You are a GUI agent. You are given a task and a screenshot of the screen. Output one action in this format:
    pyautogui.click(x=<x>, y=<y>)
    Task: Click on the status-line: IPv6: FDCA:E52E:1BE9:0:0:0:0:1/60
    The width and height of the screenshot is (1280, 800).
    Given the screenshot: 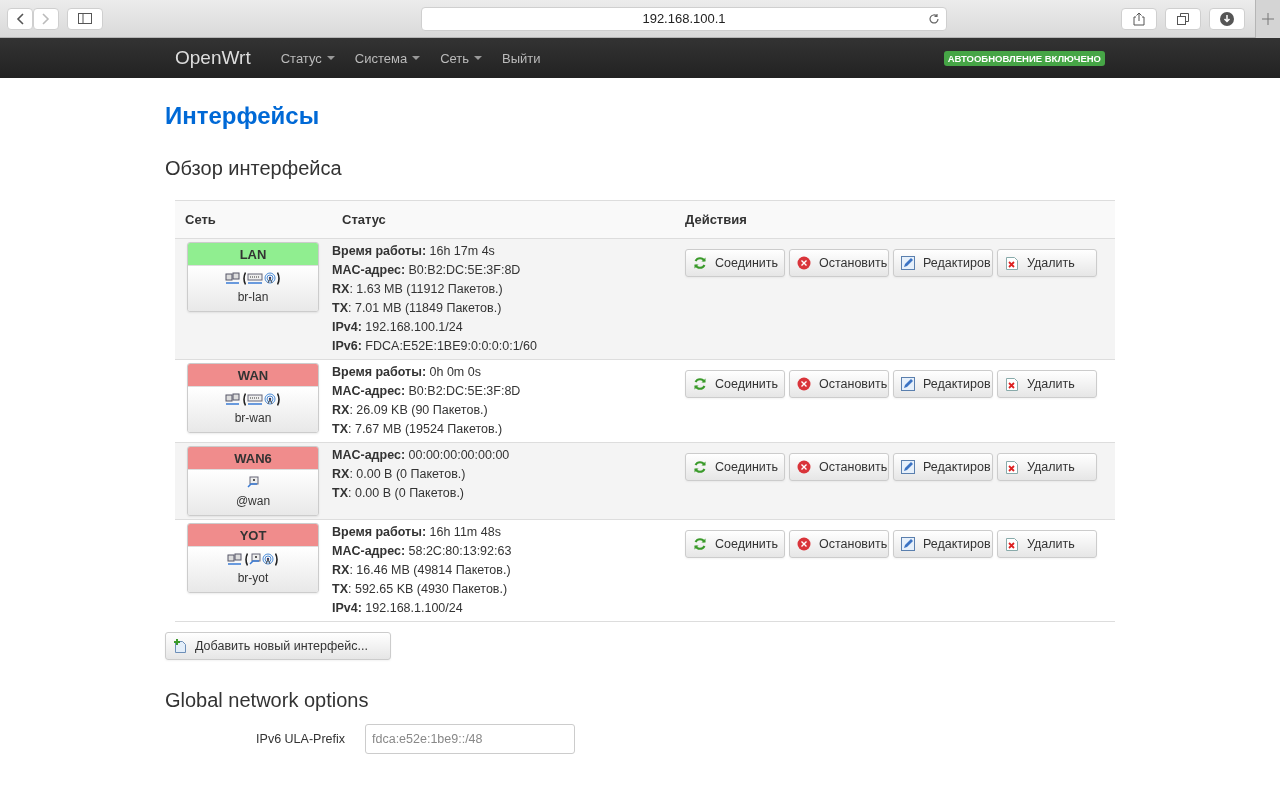 What is the action you would take?
    pyautogui.click(x=435, y=346)
    